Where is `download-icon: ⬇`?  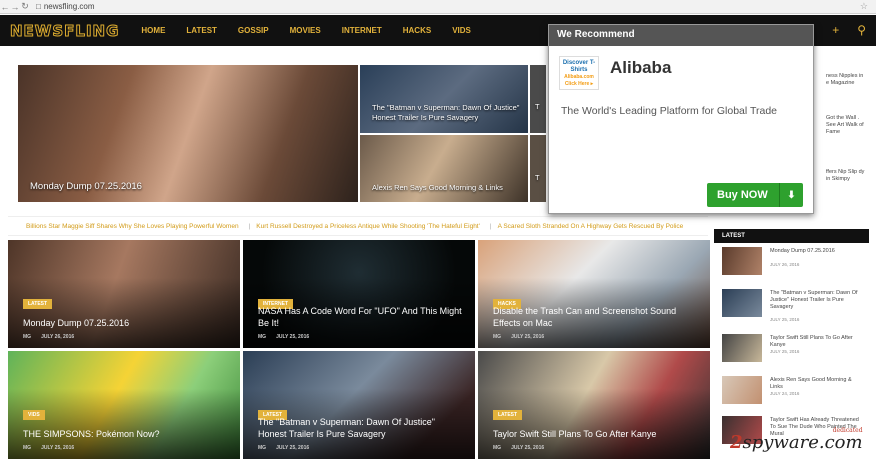 download-icon: ⬇ is located at coordinates (791, 195).